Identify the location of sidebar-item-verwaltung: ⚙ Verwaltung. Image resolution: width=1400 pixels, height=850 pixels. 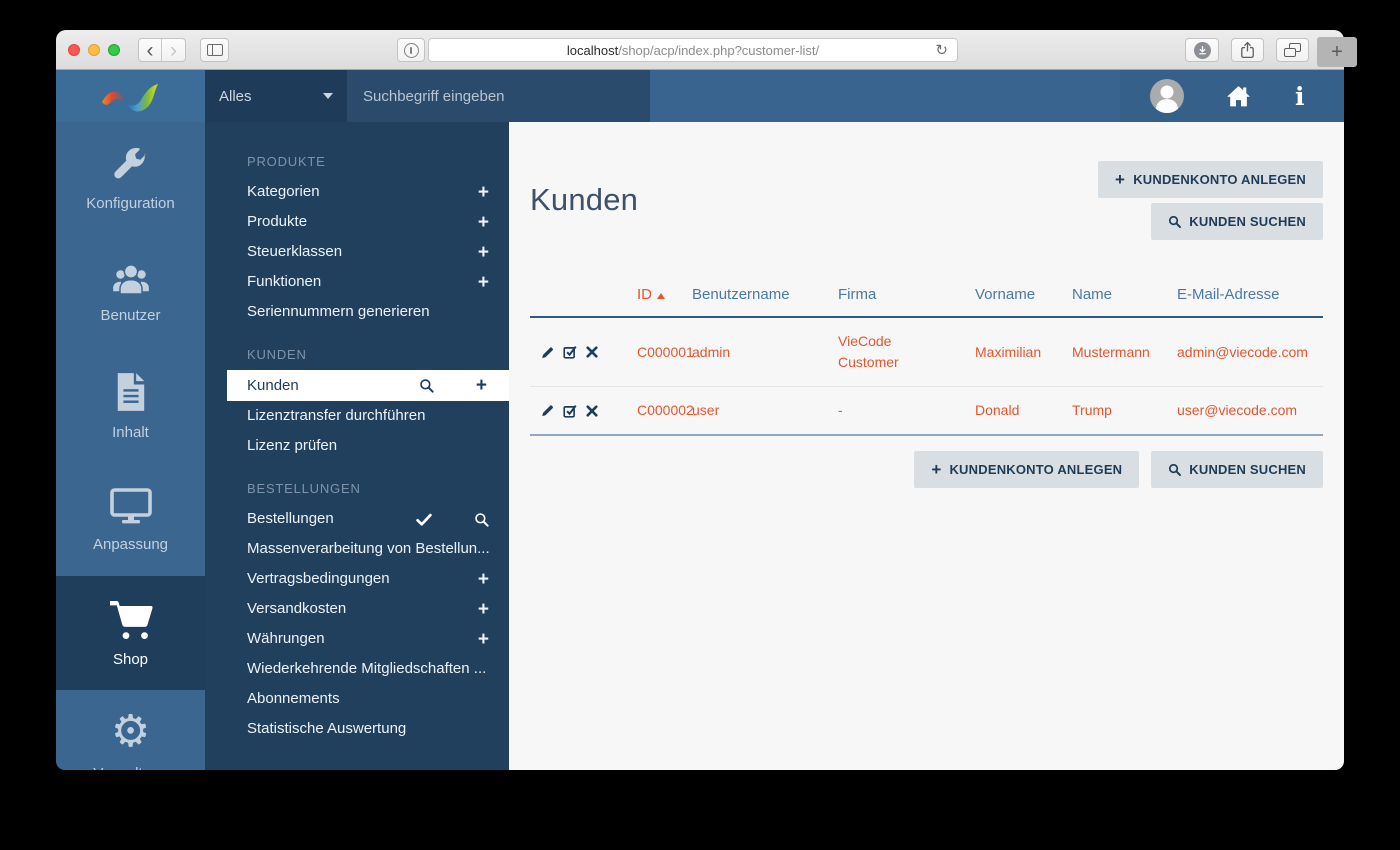
(130, 730).